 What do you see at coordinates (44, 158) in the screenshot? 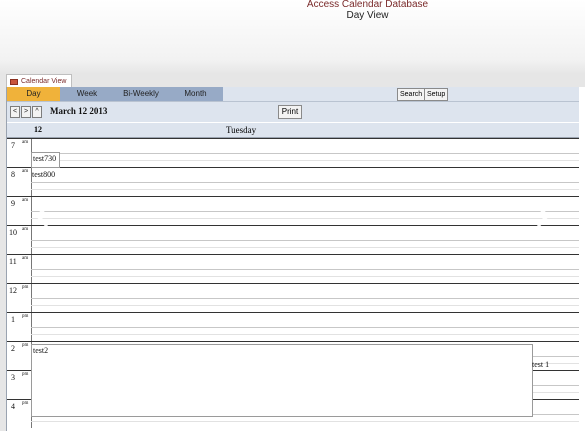
I see `event-test730: test730` at bounding box center [44, 158].